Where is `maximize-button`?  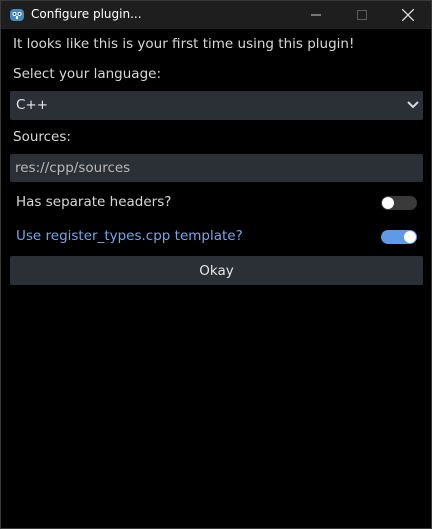 maximize-button is located at coordinates (362, 15).